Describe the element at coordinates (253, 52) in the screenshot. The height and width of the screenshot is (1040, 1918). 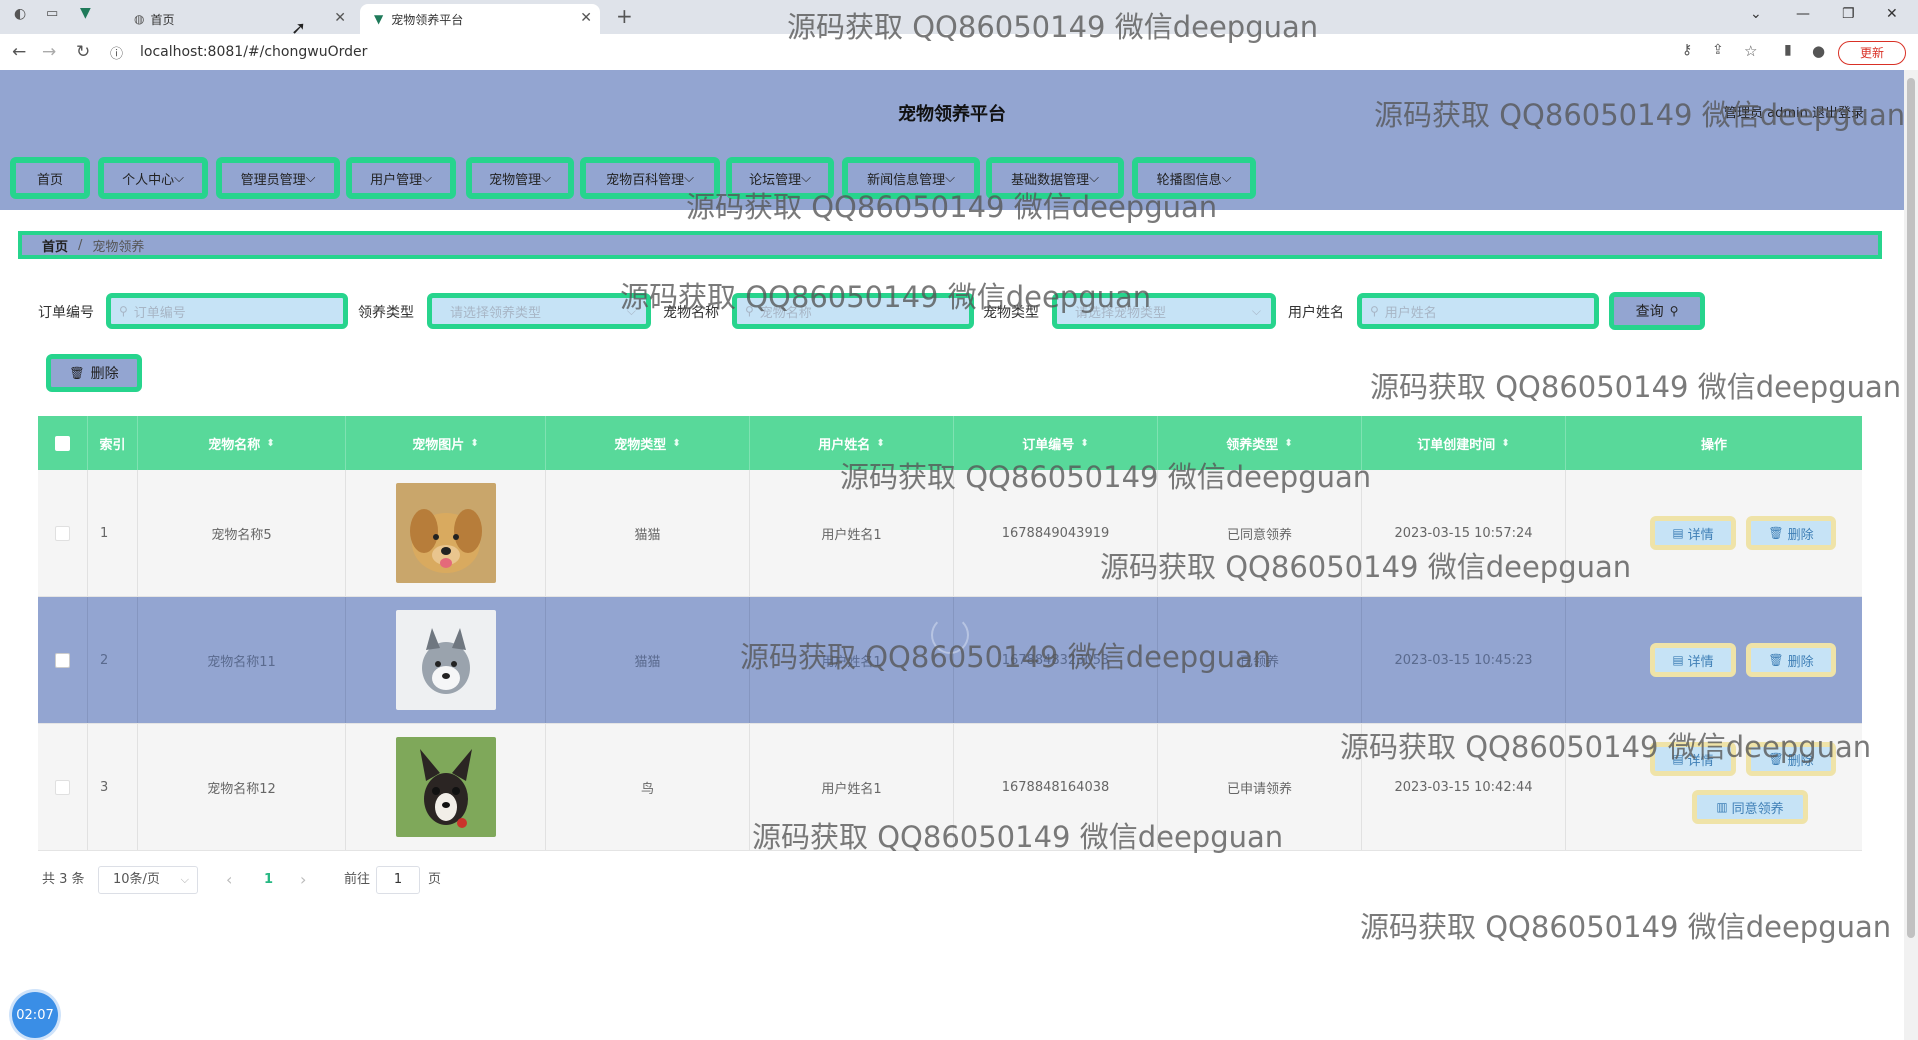
I see `url-field: localhost:8081/#/chongwuOrder` at that location.